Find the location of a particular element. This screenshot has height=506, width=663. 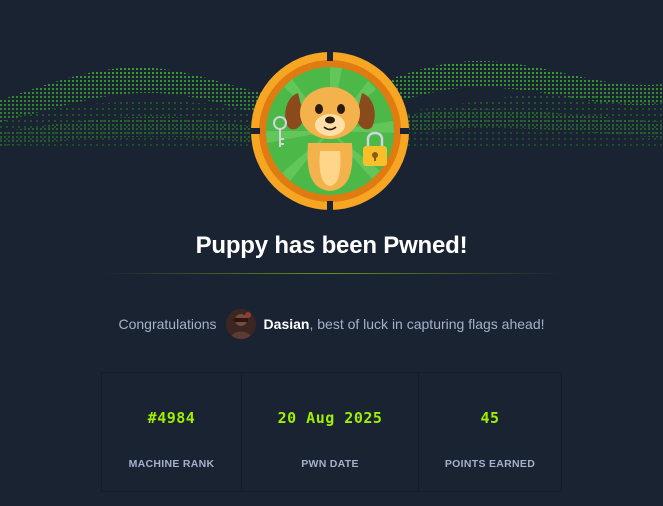

machine-badge is located at coordinates (330, 131).